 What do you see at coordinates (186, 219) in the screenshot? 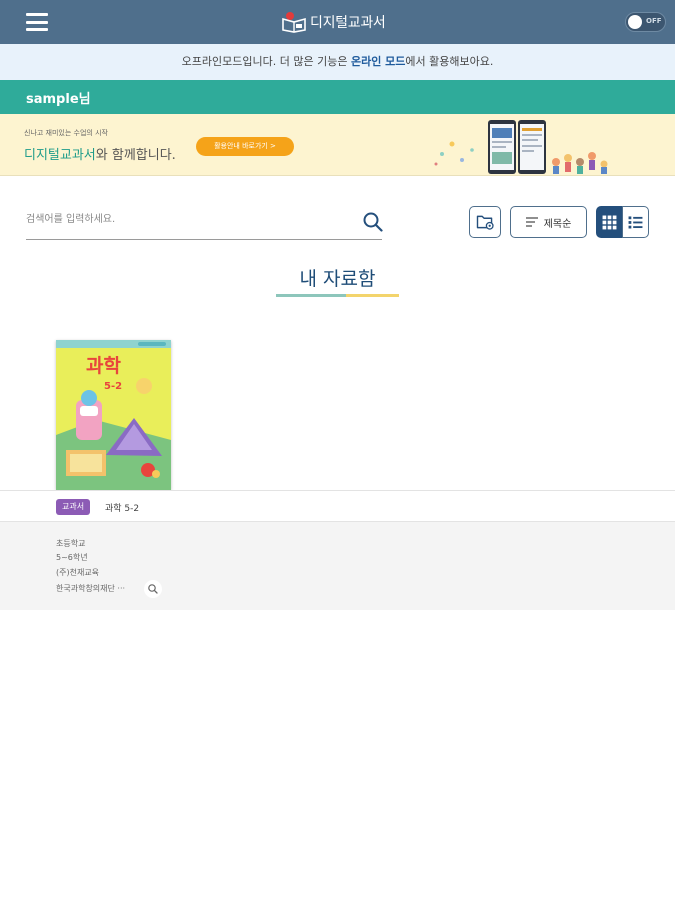
I see `search-input` at bounding box center [186, 219].